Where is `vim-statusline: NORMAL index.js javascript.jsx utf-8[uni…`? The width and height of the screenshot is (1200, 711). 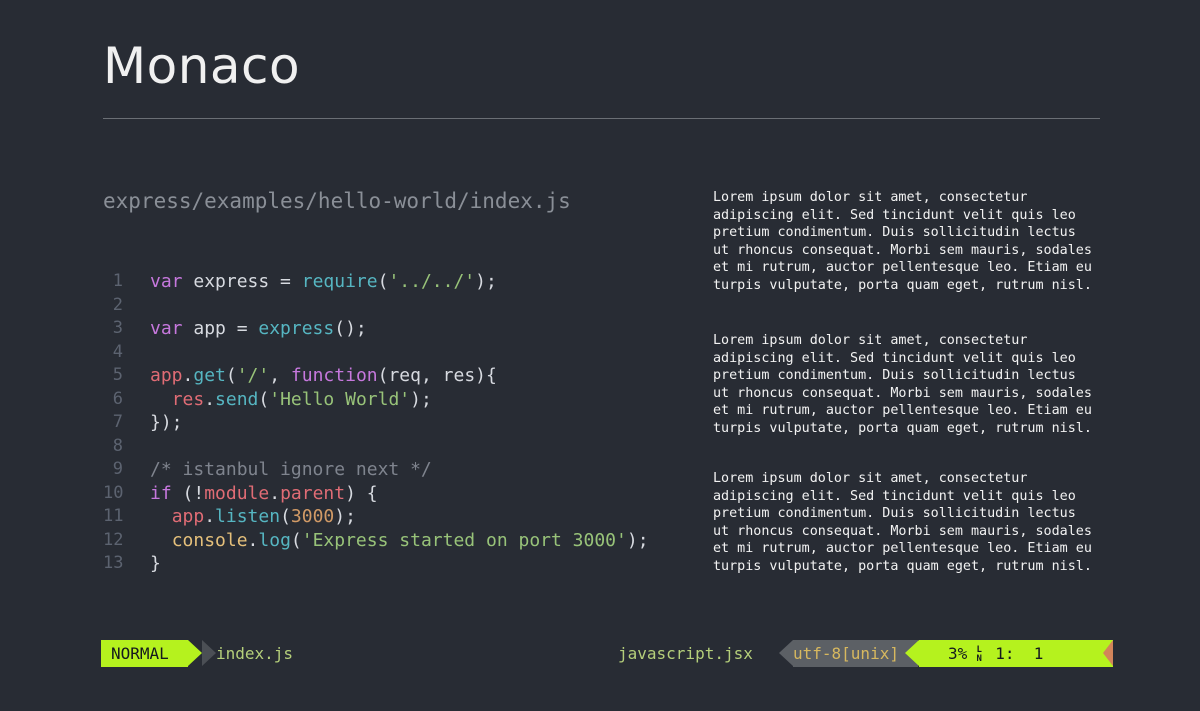
vim-statusline: NORMAL index.js javascript.jsx utf-8[uni… is located at coordinates (607, 653).